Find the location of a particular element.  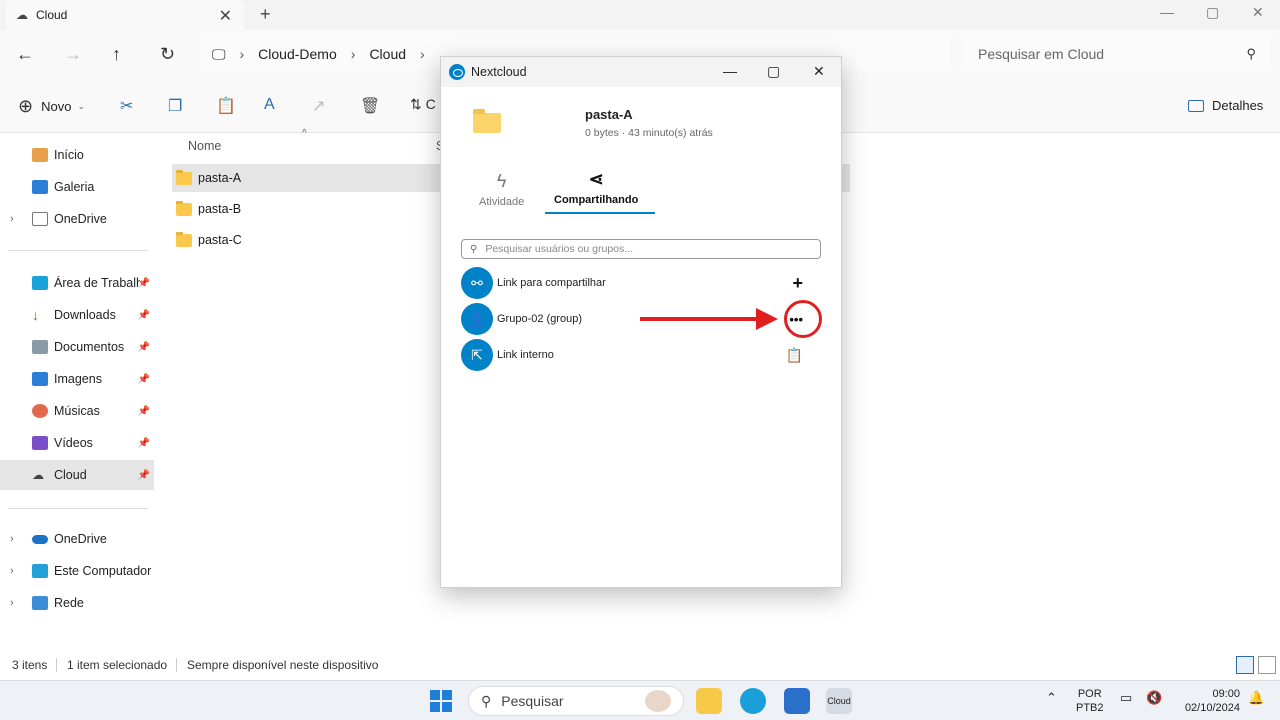

search-highlight-icon is located at coordinates (658, 701).